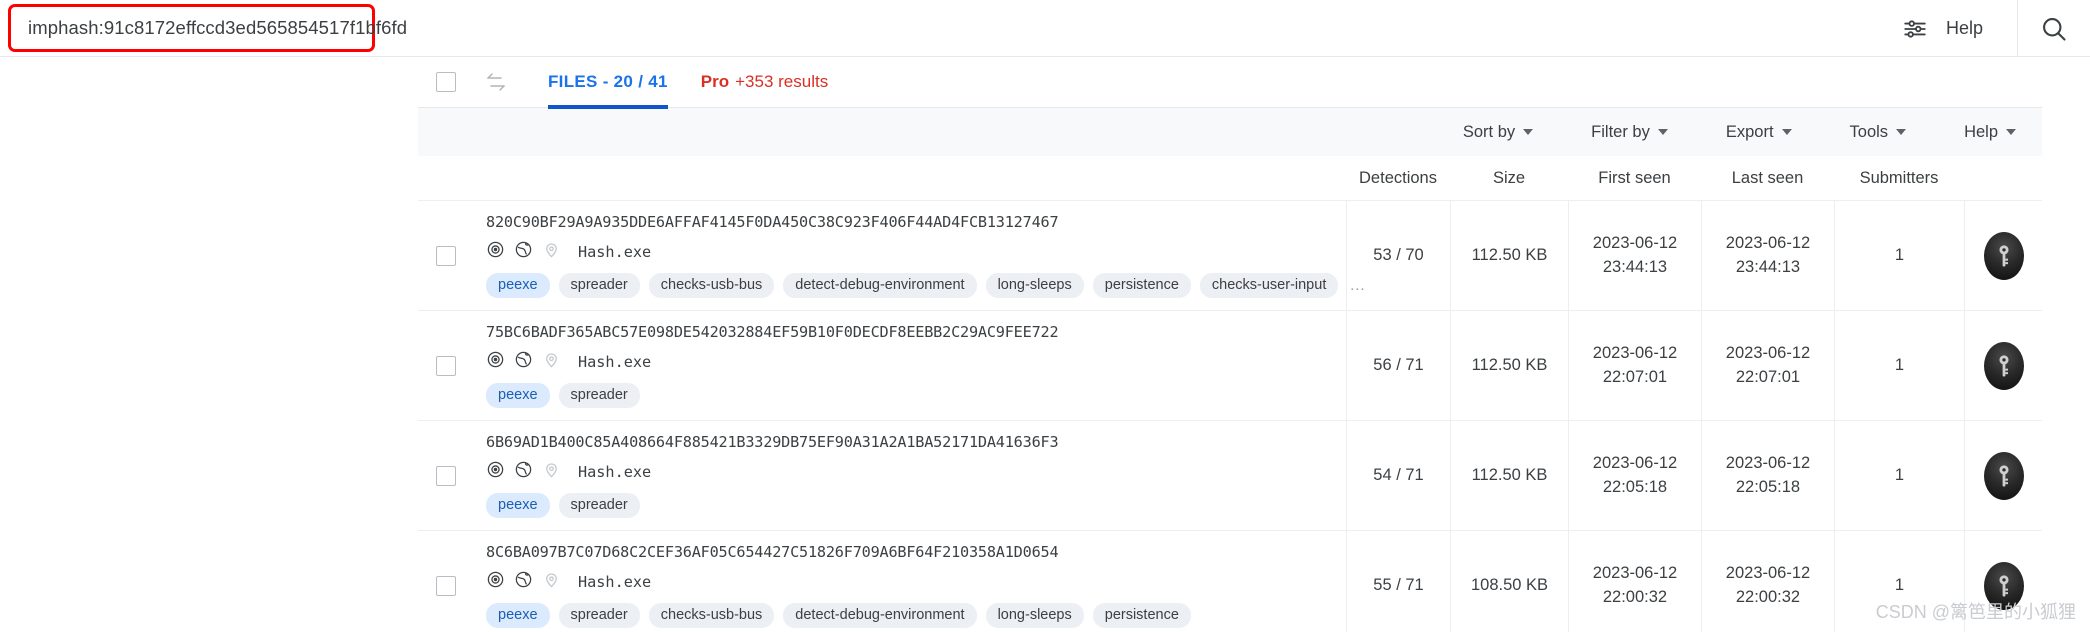  I want to click on sort-by-menu: Sort by, so click(1498, 132).